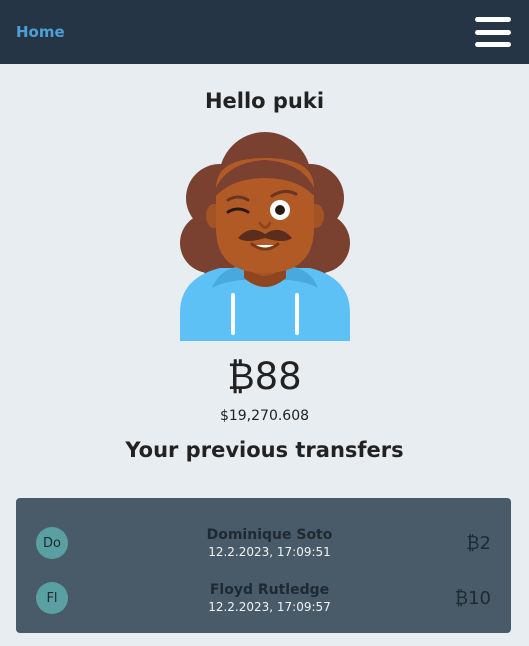  Describe the element at coordinates (52, 543) in the screenshot. I see `contact-initials-badge: Do` at that location.